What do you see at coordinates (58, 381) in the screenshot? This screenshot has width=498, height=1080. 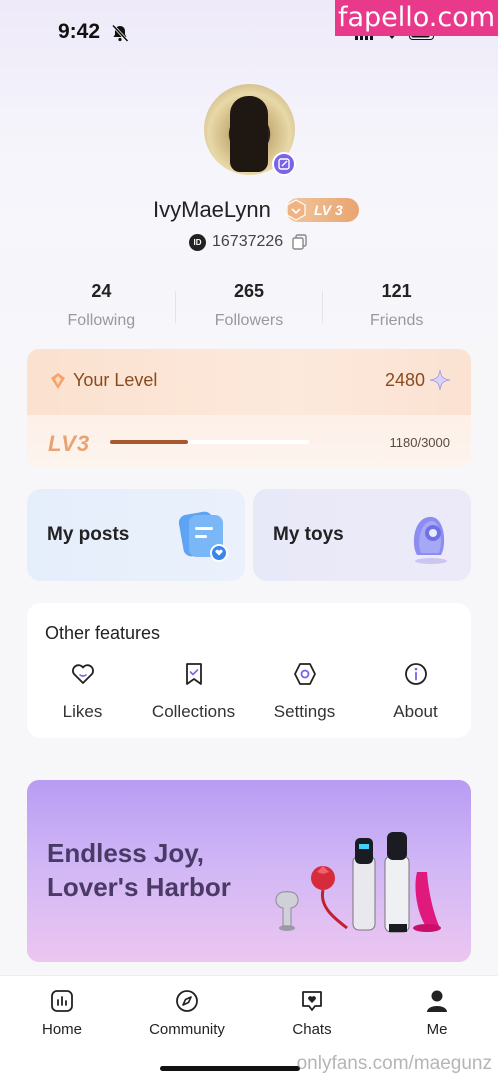 I see `level-gem-icon` at bounding box center [58, 381].